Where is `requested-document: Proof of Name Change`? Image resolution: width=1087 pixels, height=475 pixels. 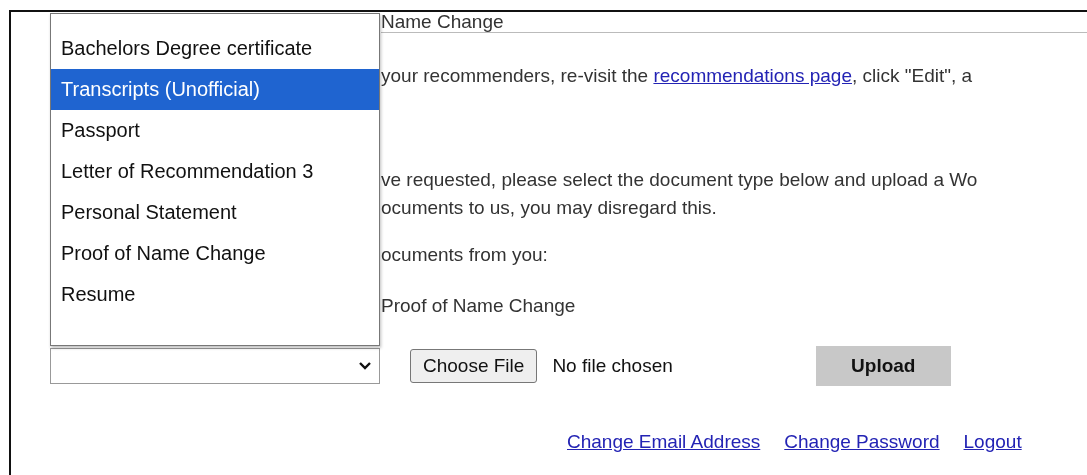
requested-document: Proof of Name Change is located at coordinates (479, 306).